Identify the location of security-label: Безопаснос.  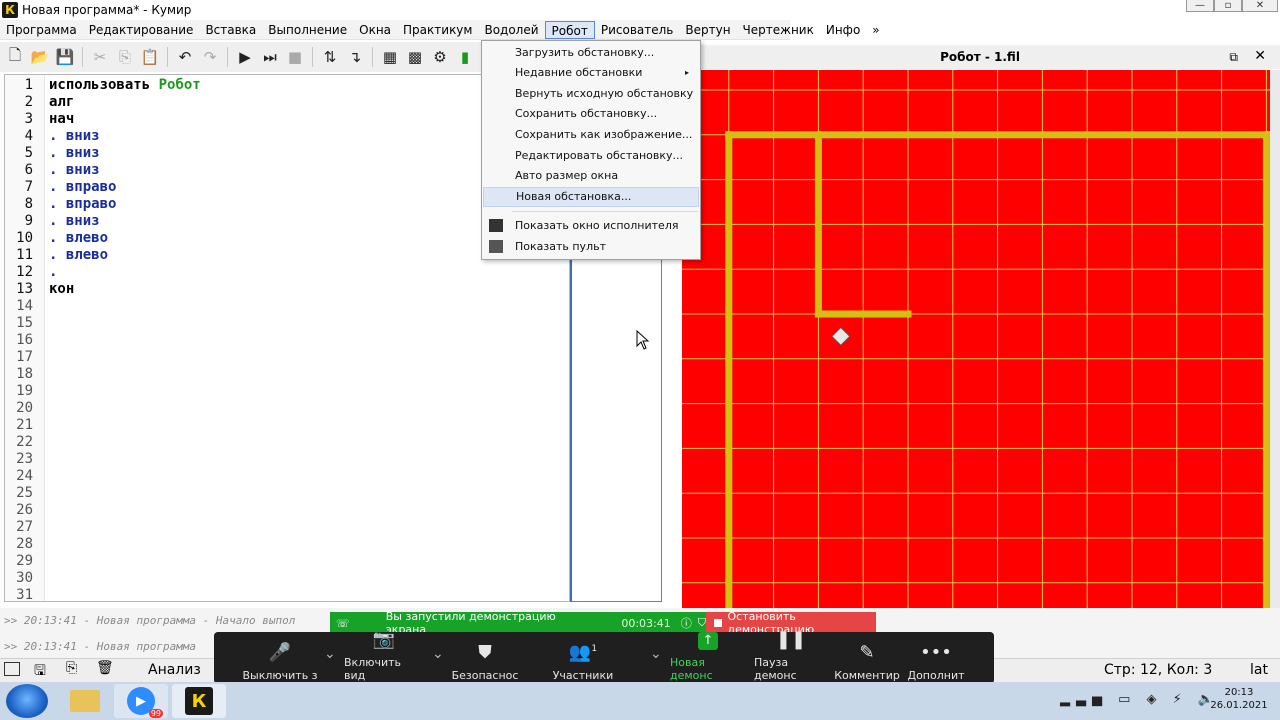
(485, 675).